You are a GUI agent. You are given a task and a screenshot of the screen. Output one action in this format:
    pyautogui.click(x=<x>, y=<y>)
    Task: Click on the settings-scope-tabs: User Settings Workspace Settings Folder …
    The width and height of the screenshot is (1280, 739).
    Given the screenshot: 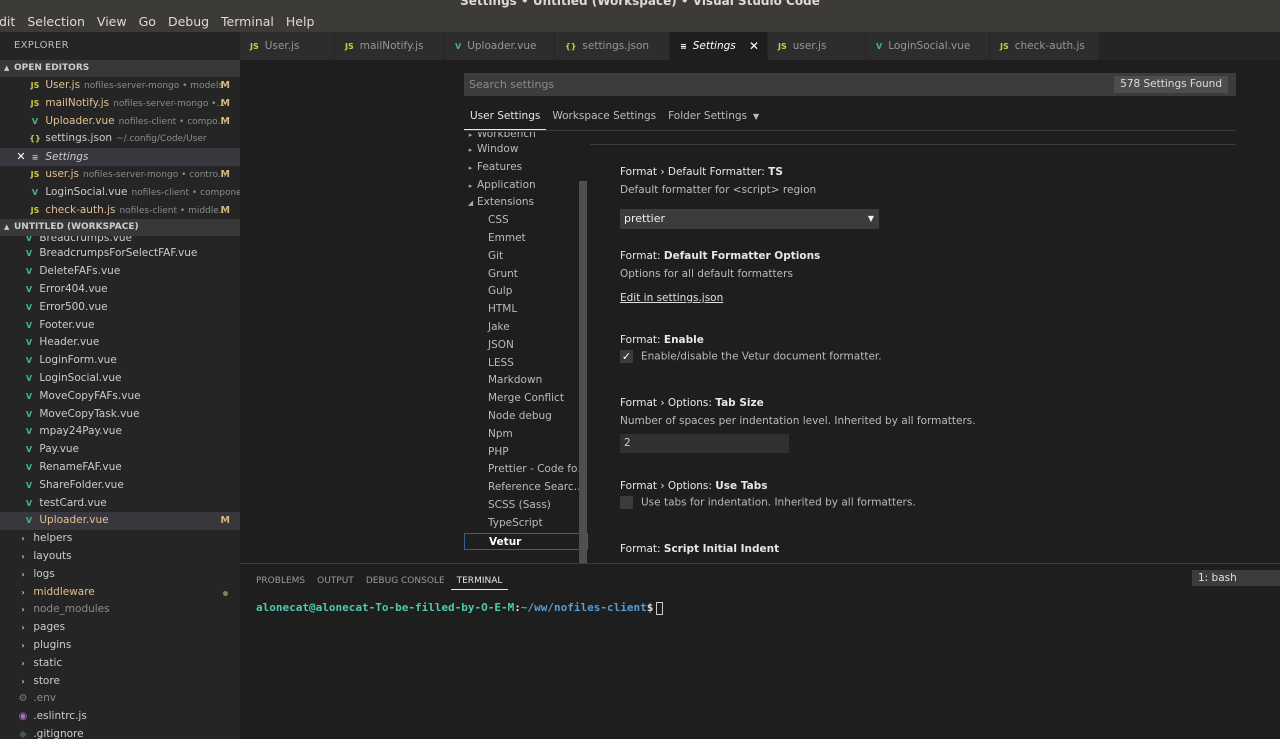 What is the action you would take?
    pyautogui.click(x=850, y=117)
    